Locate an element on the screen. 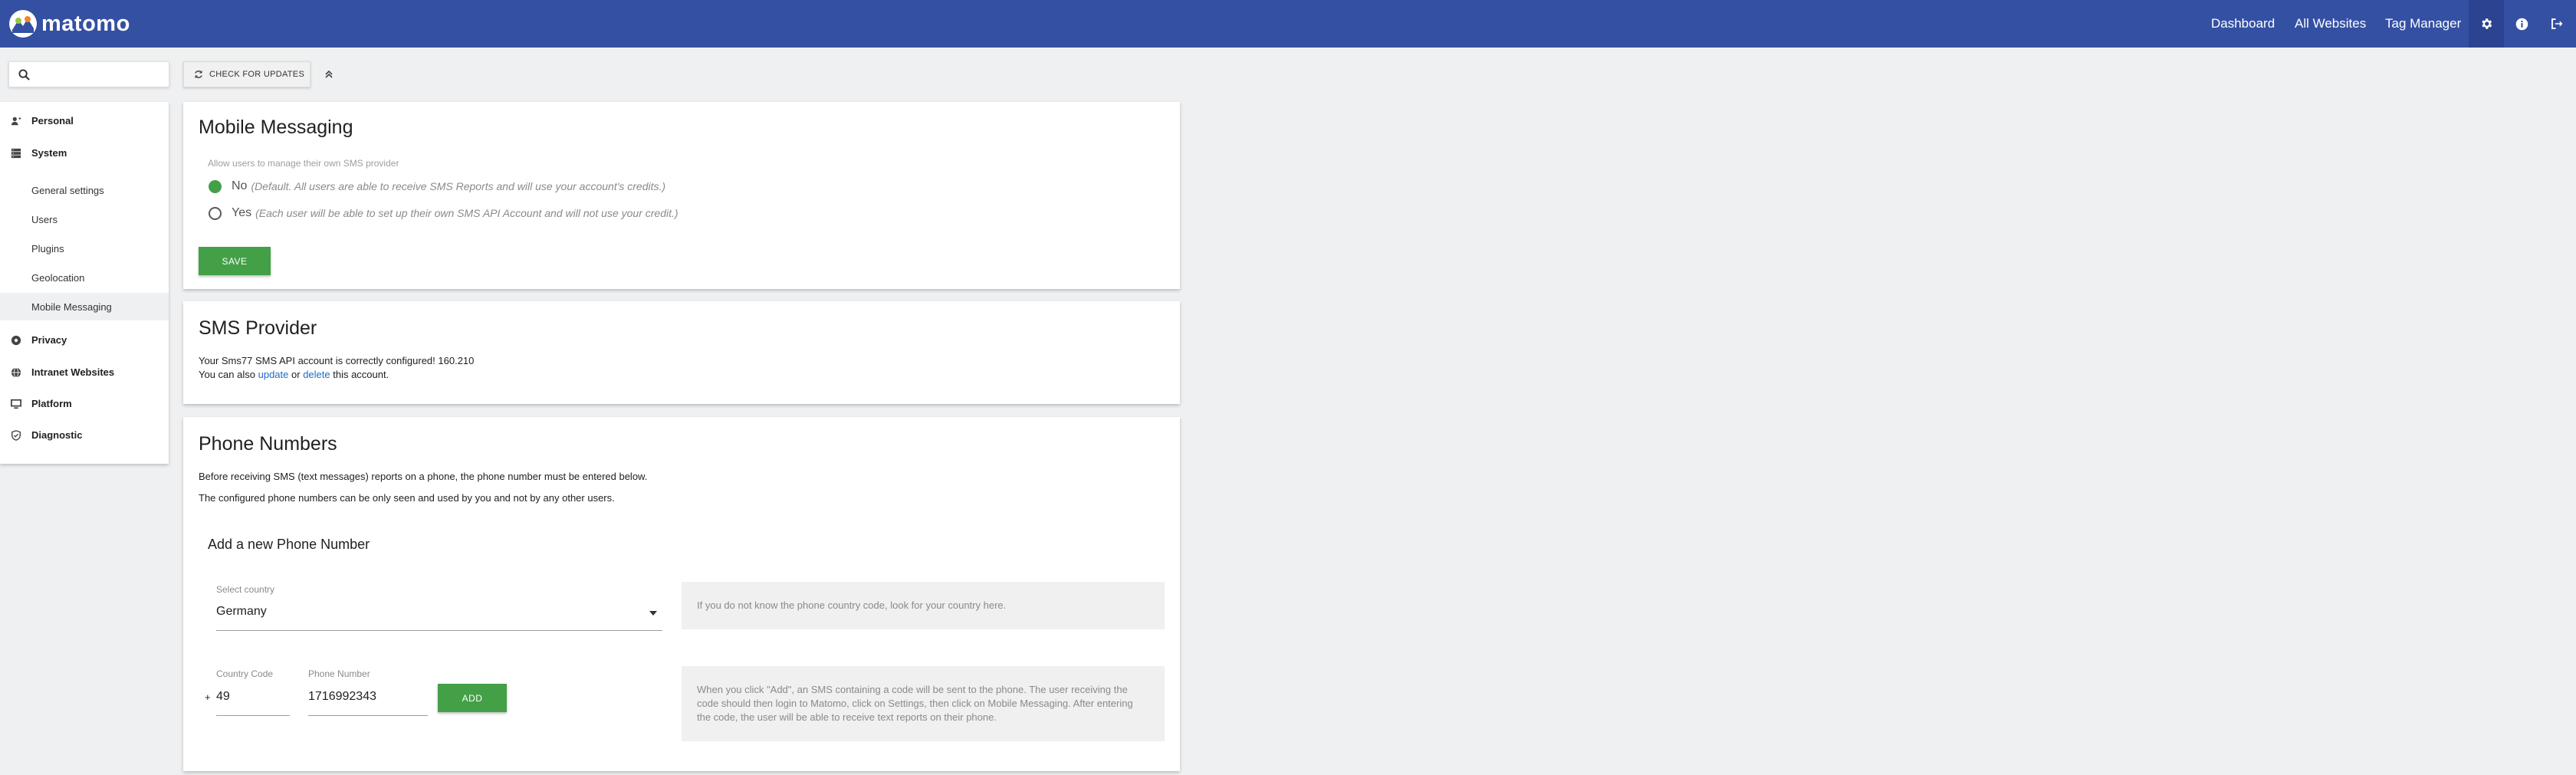 This screenshot has height=775, width=2576. country-code-plus: + is located at coordinates (208, 697).